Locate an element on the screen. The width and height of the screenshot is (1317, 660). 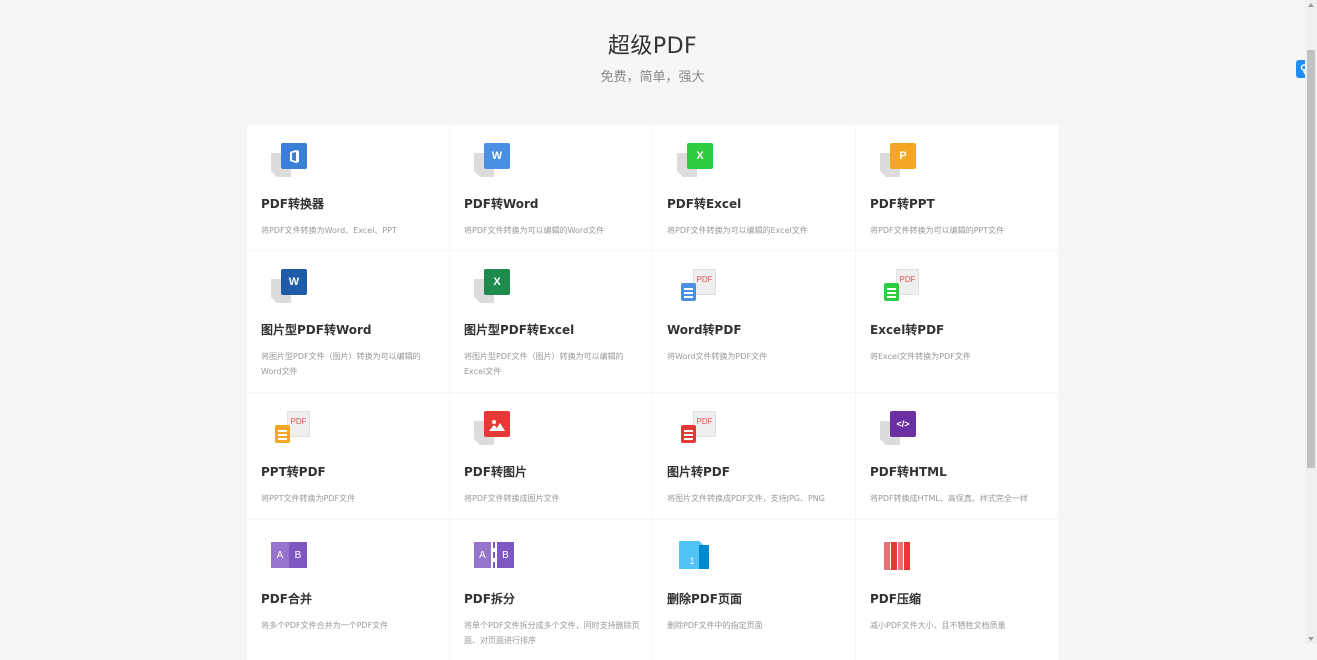
tool-title: PDF转HTML is located at coordinates (908, 472).